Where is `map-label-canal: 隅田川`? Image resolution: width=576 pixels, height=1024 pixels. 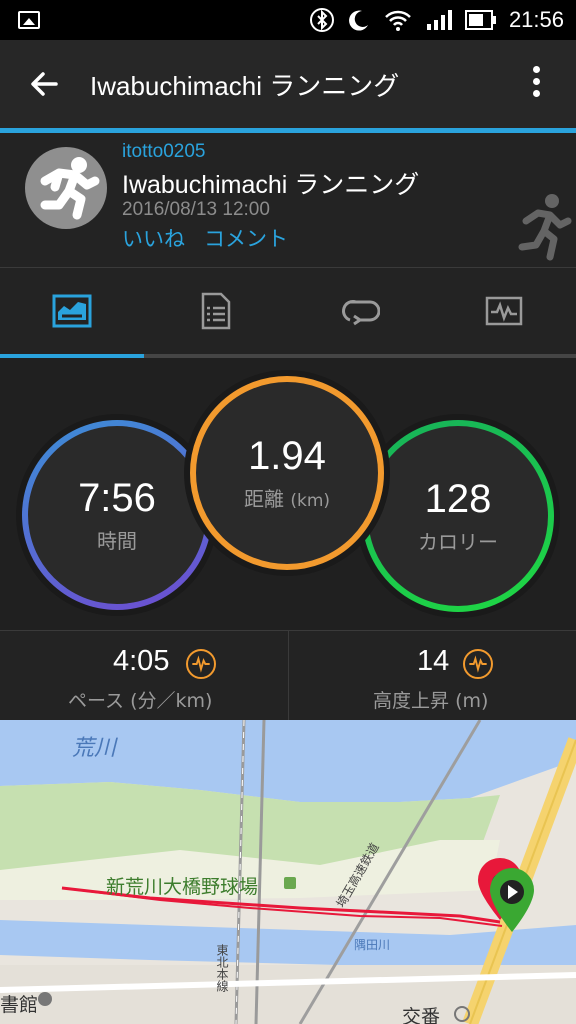
map-label-canal: 隅田川 is located at coordinates (372, 945).